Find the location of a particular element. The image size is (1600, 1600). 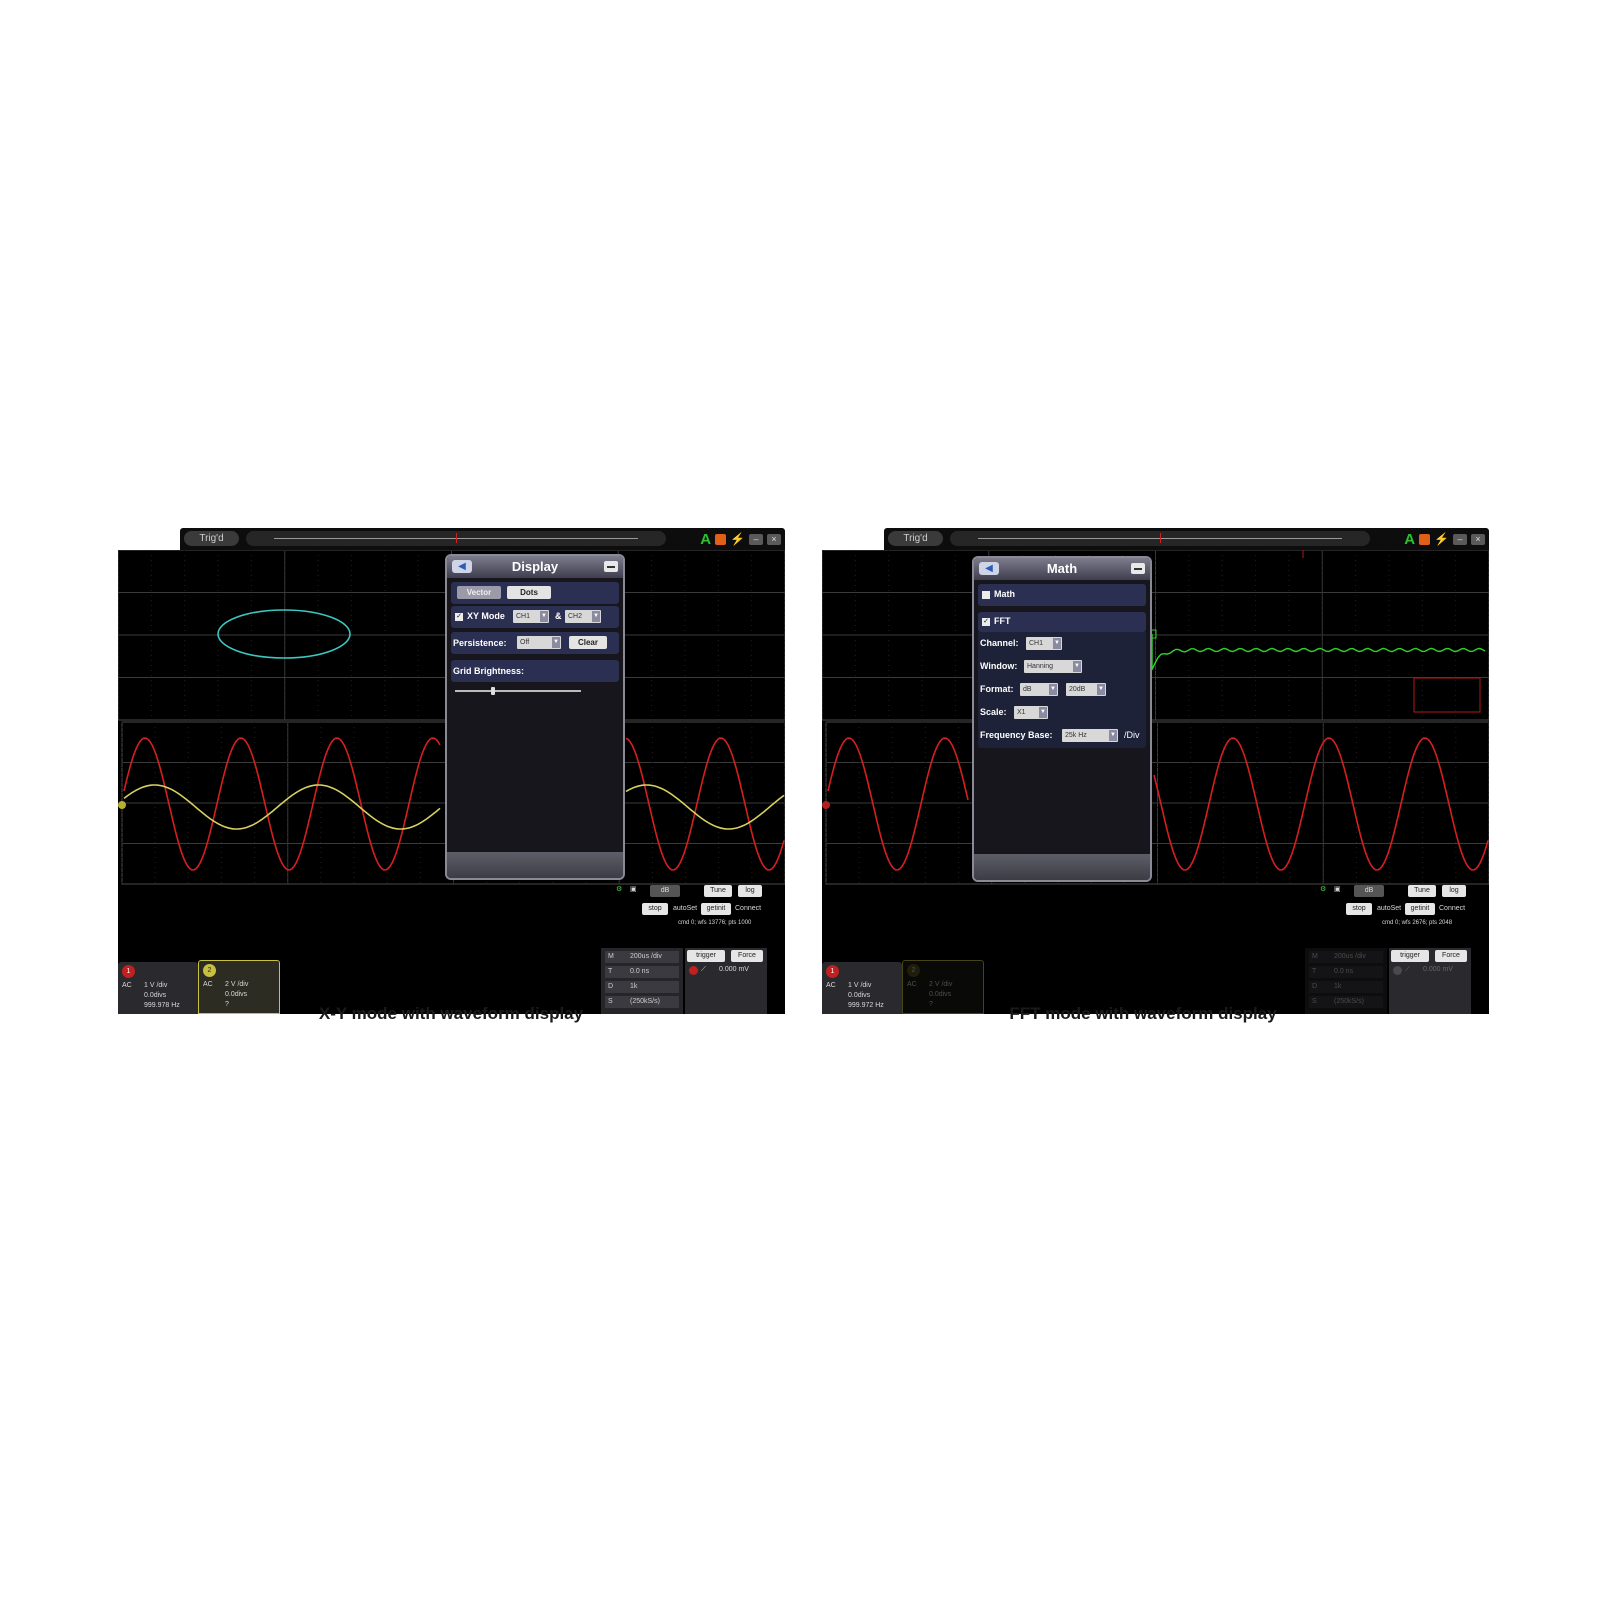

fft-scale-select: X1 ▼ is located at coordinates (1031, 712).